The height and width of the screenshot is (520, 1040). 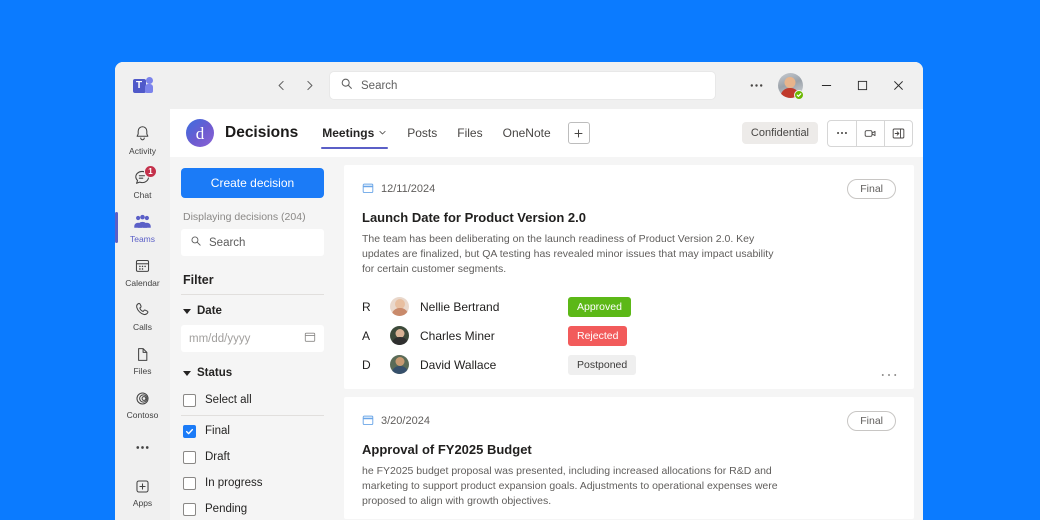 What do you see at coordinates (253, 311) in the screenshot?
I see `date-section-header: Date` at bounding box center [253, 311].